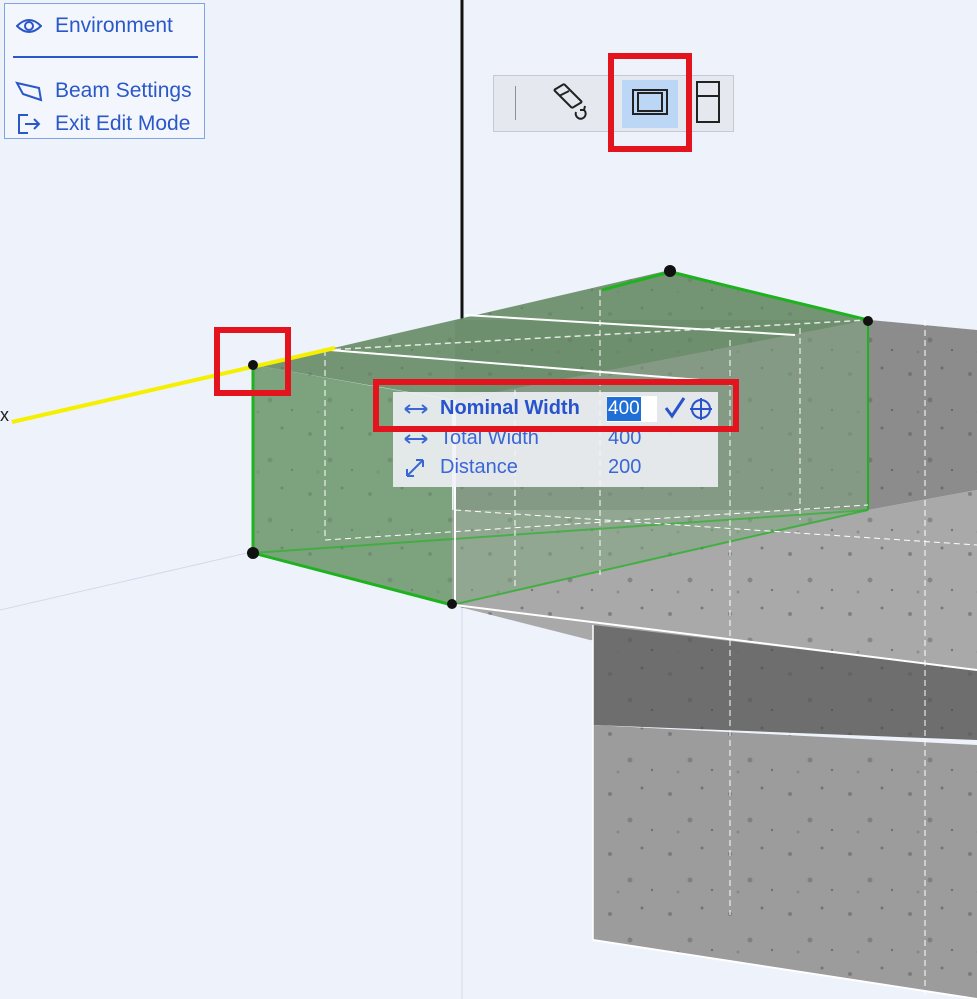 The height and width of the screenshot is (999, 977). Describe the element at coordinates (4, 415) in the screenshot. I see `x-axis-label: x` at that location.